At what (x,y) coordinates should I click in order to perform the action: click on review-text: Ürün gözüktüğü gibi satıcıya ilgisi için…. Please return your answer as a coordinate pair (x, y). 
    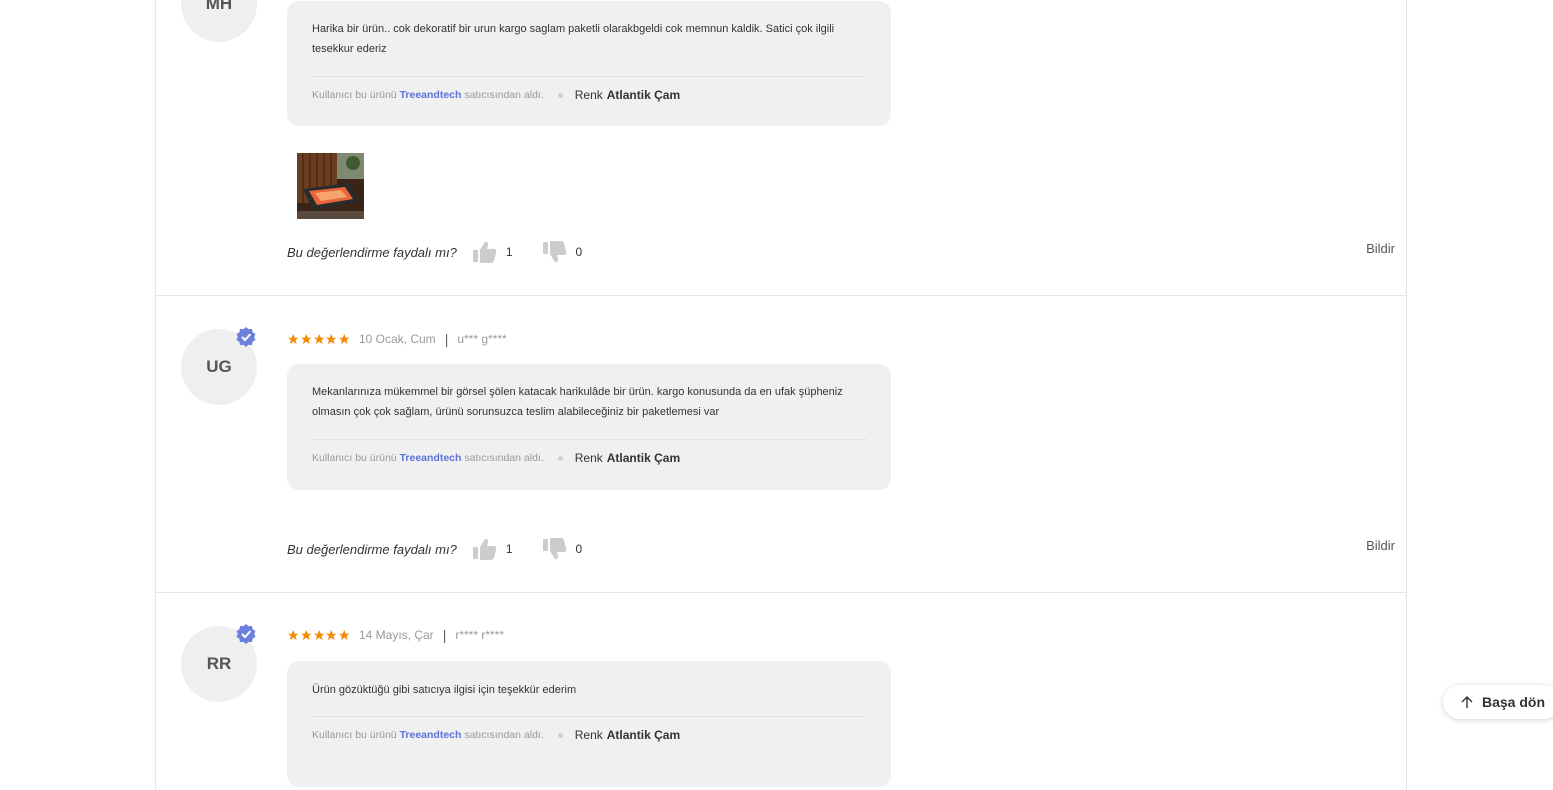
    Looking at the image, I should click on (444, 690).